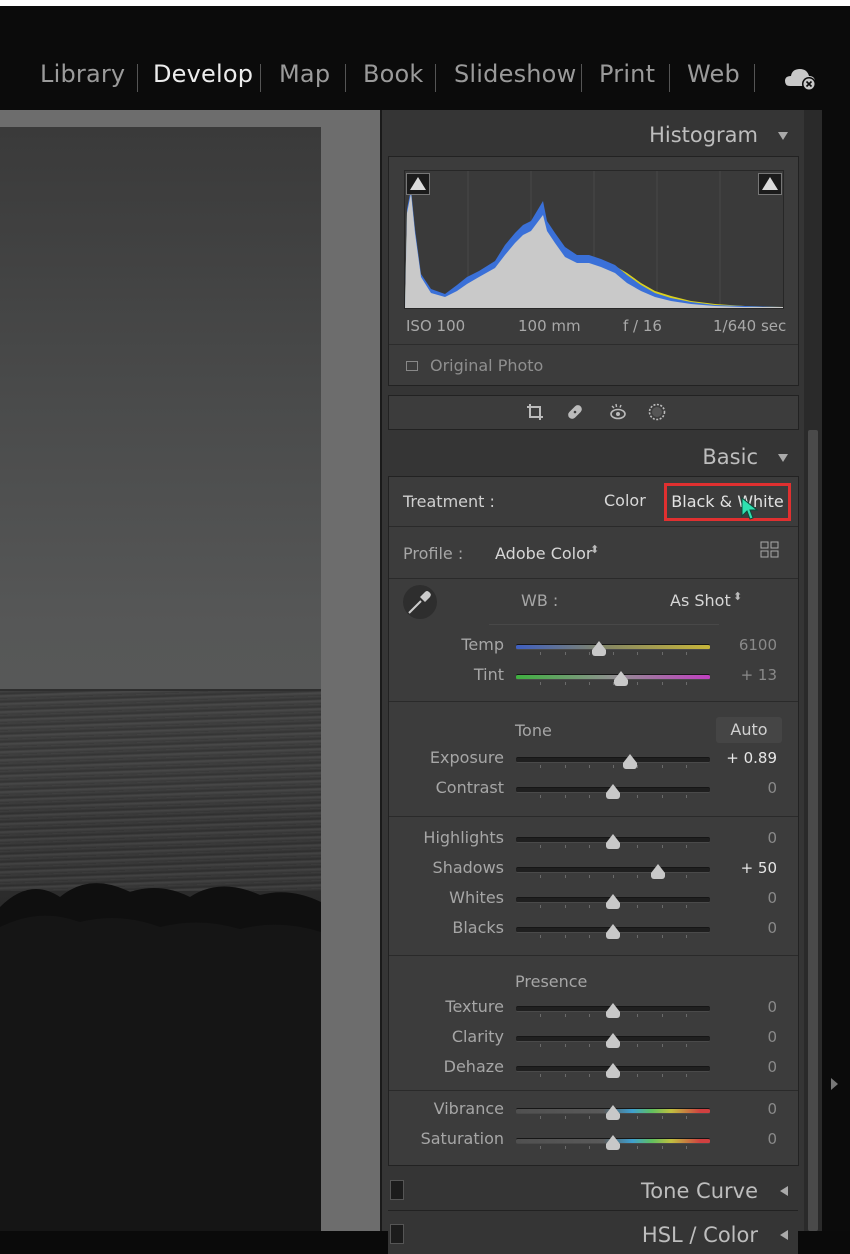 This screenshot has width=850, height=1254. I want to click on highlights-slider-handle, so click(613, 841).